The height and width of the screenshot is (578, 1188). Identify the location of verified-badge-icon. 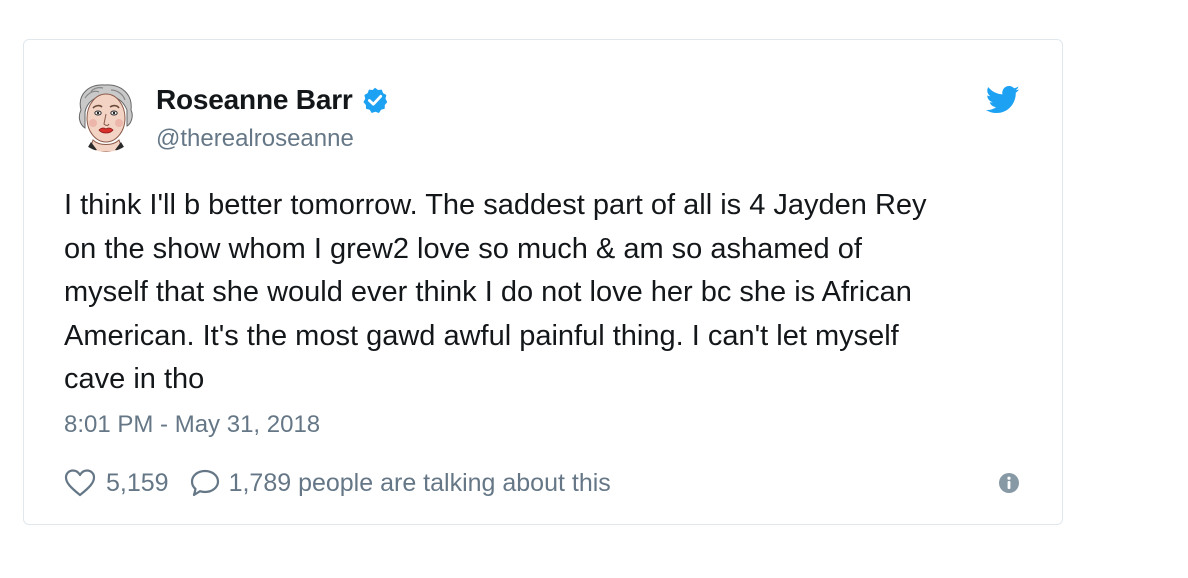
(375, 100).